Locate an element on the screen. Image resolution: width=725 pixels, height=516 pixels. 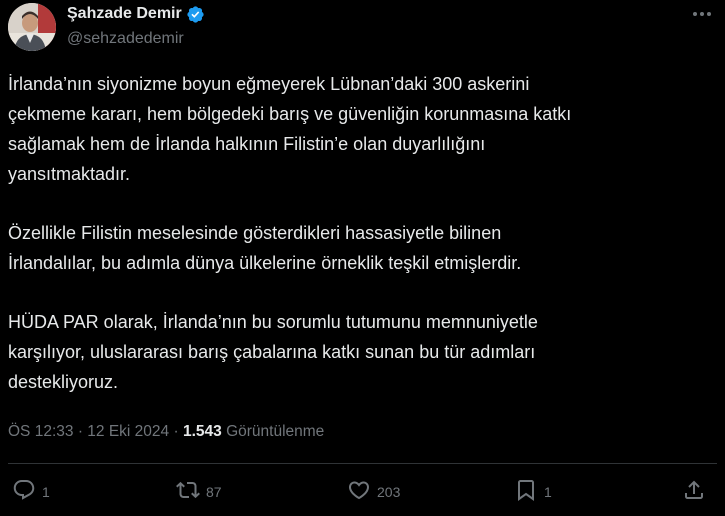
bookmark-button: 1 is located at coordinates (533, 491).